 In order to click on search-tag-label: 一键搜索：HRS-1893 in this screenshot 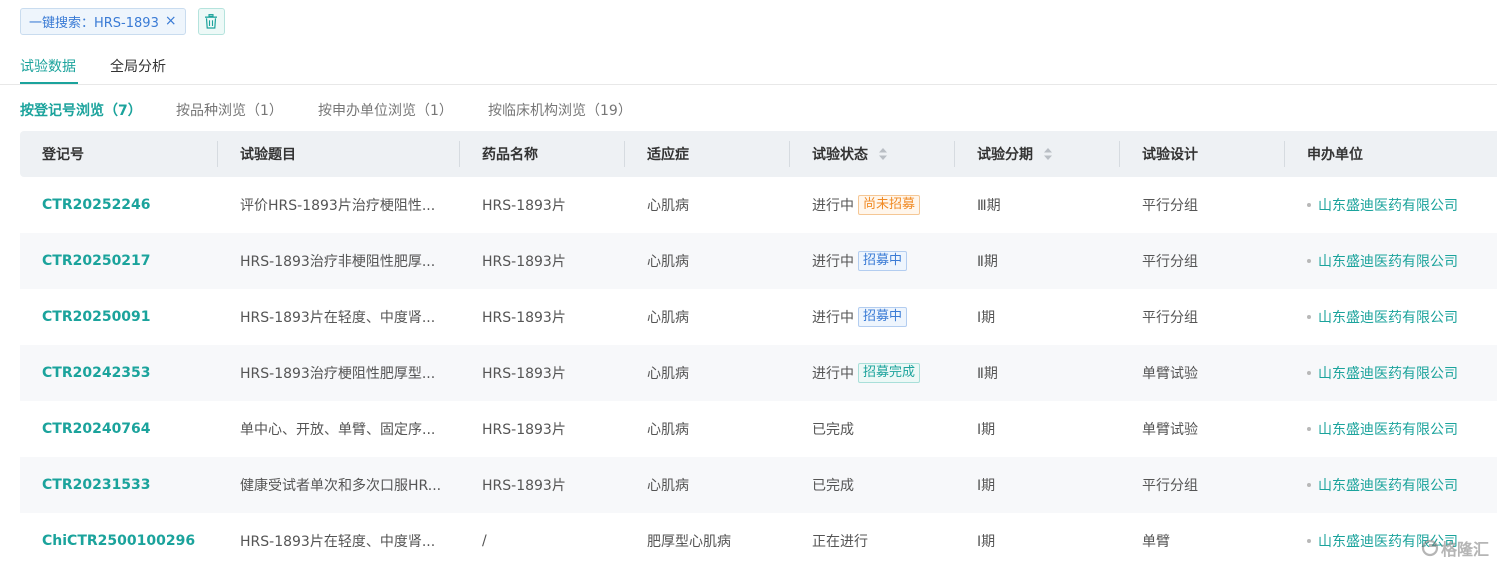, I will do `click(94, 23)`.